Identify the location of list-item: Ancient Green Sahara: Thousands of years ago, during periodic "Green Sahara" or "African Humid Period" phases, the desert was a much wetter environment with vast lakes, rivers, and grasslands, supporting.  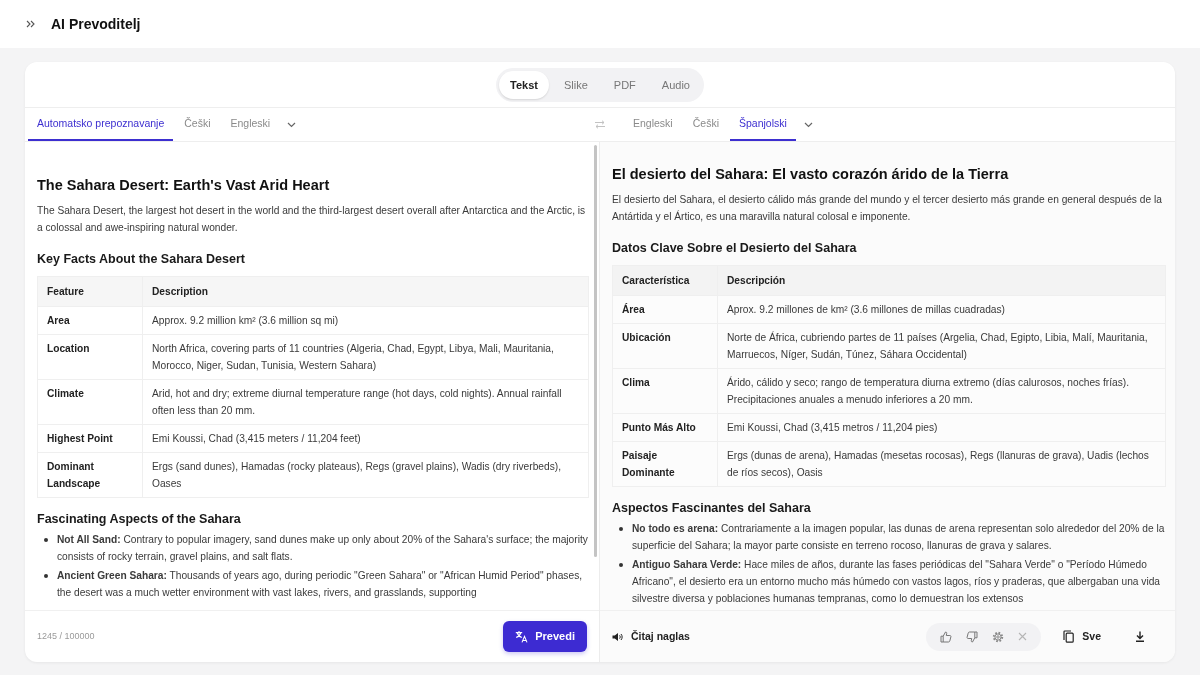
(320, 584).